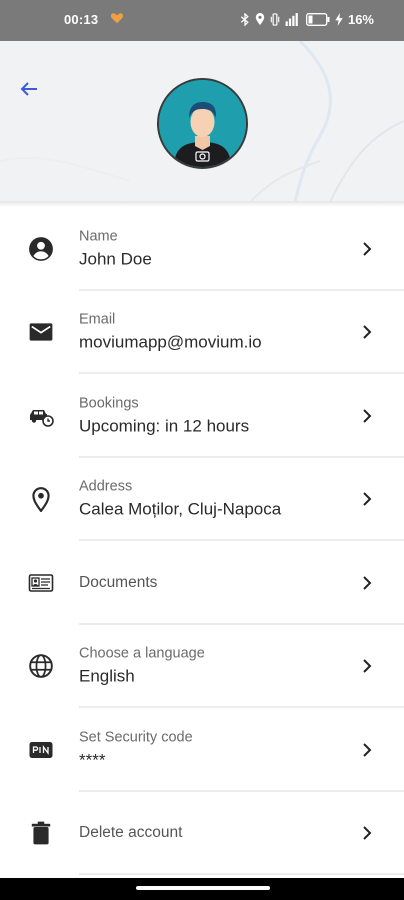 Image resolution: width=404 pixels, height=900 pixels. Describe the element at coordinates (29, 89) in the screenshot. I see `back-arrow-icon` at that location.